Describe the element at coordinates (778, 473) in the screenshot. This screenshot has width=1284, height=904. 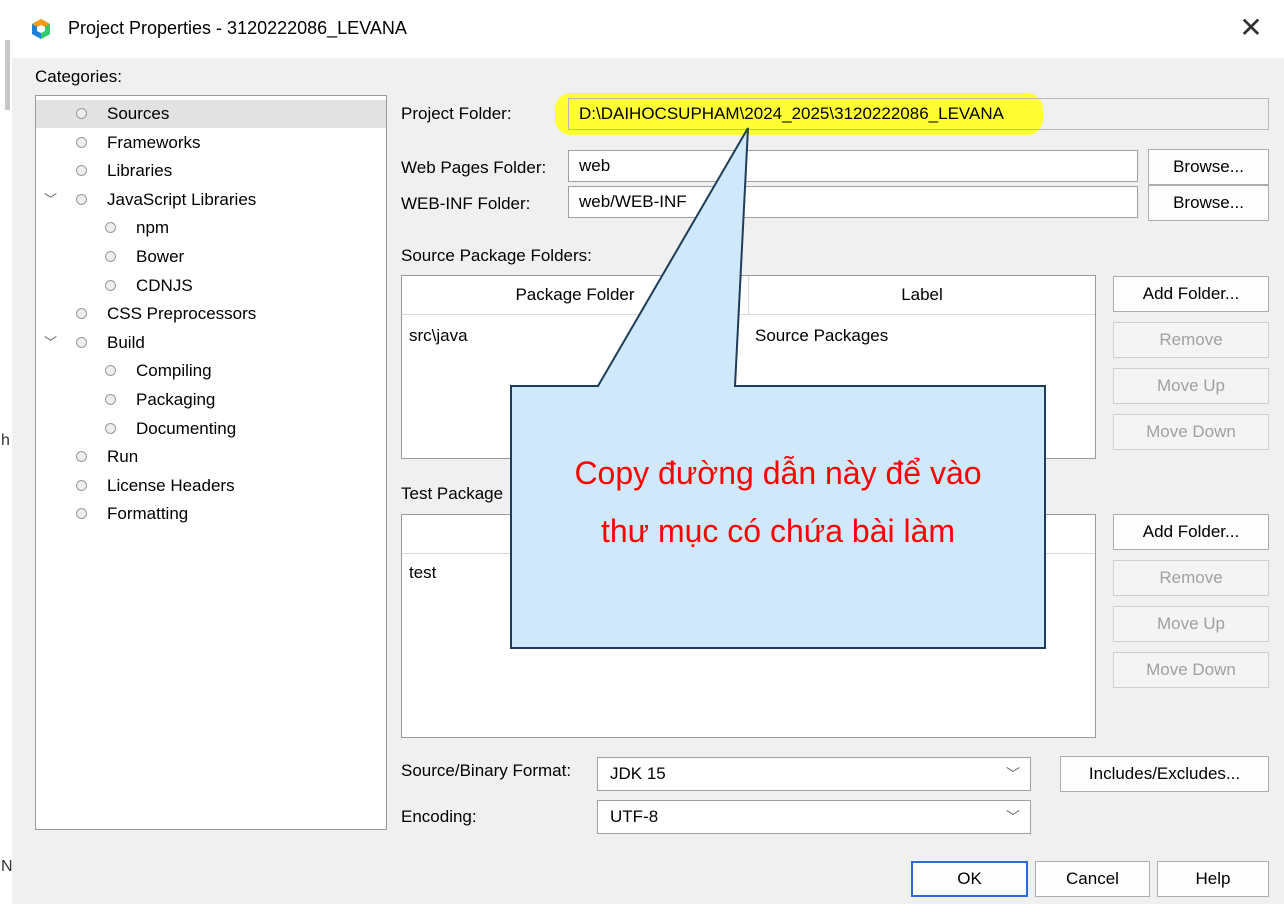
I see `callout-text-line-1: Copy đường dẫn này để vào` at that location.